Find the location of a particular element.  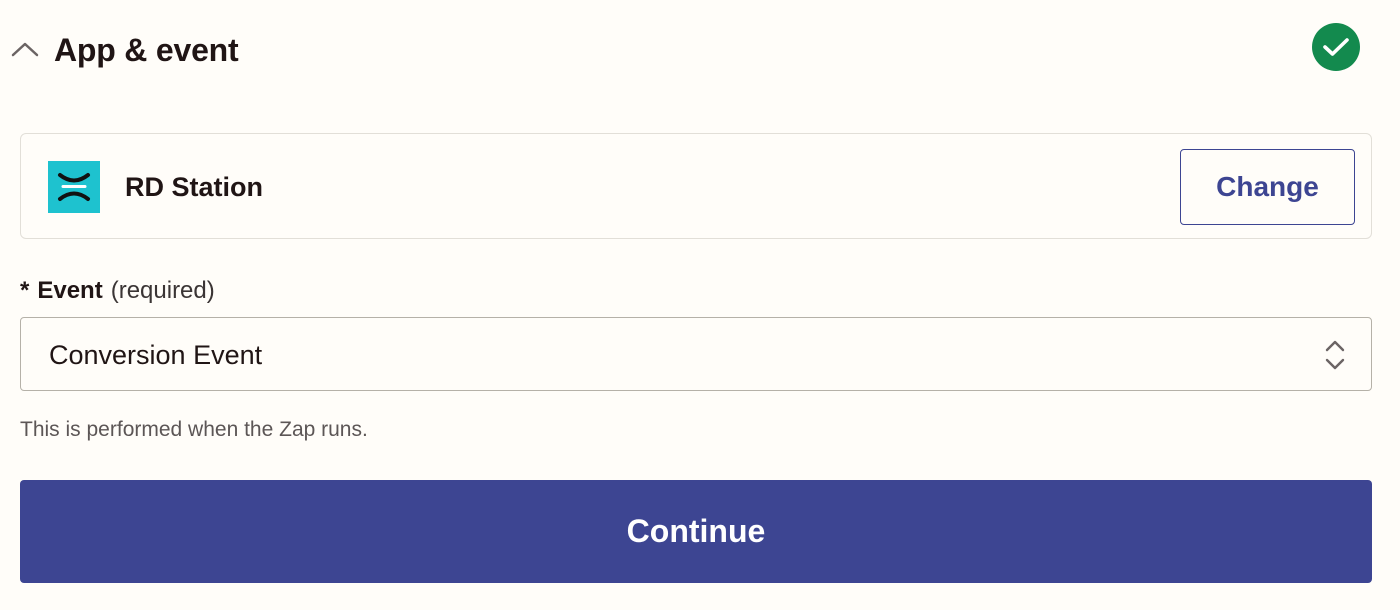

change-app-button: Change is located at coordinates (1267, 187).